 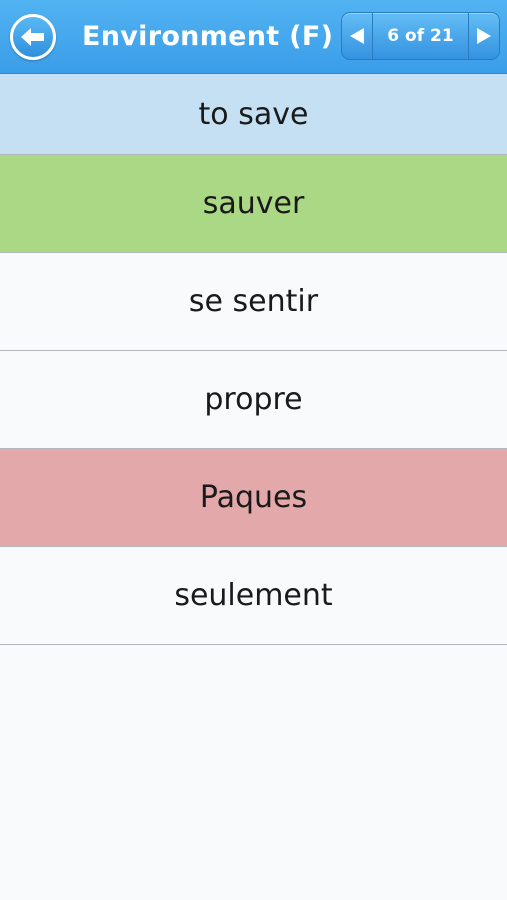 I want to click on back-button, so click(x=33, y=37).